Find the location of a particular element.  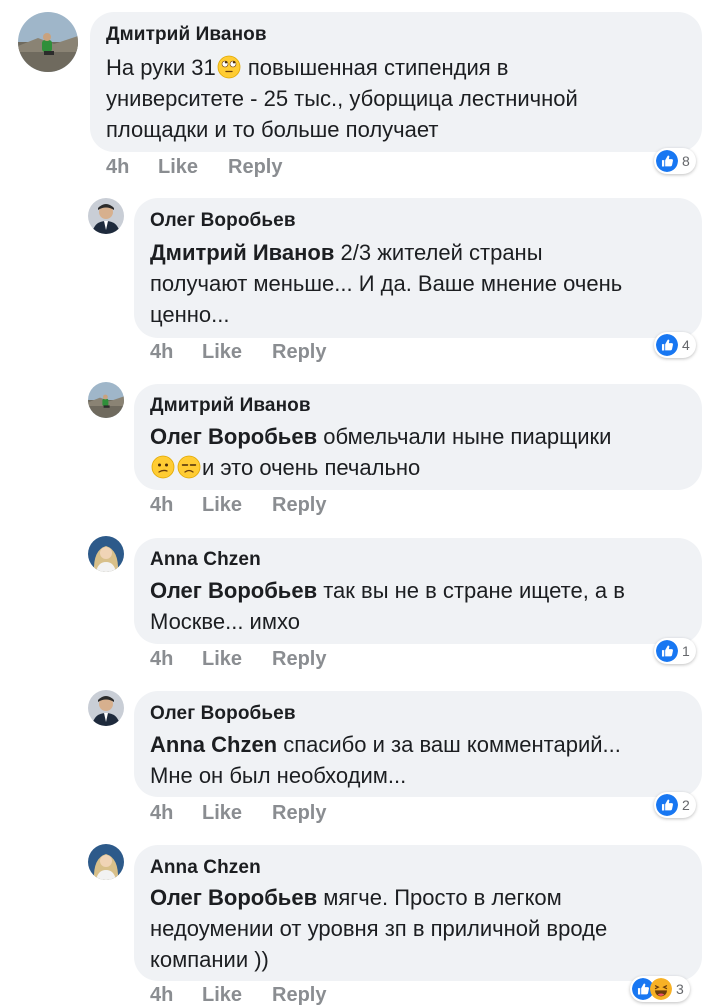

comment-text-line: На руки 31 is located at coordinates (161, 67).